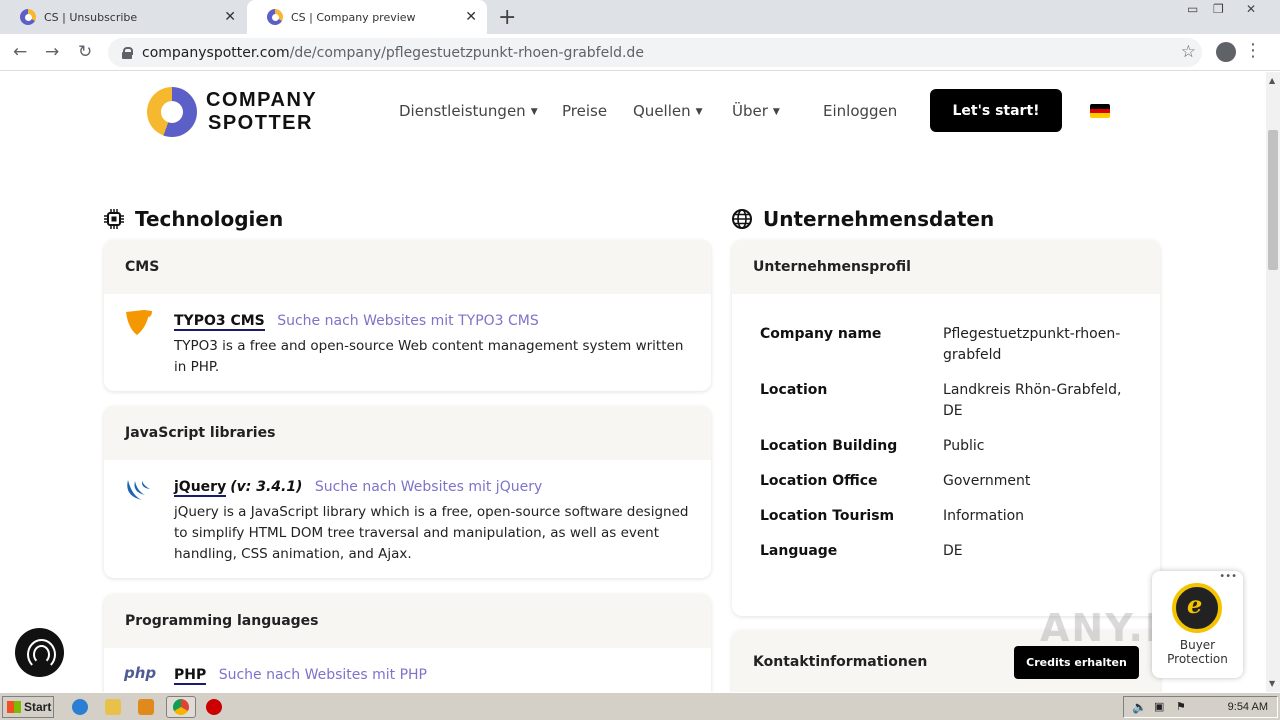 The width and height of the screenshot is (1280, 720). I want to click on fact-row: Language DE, so click(946, 551).